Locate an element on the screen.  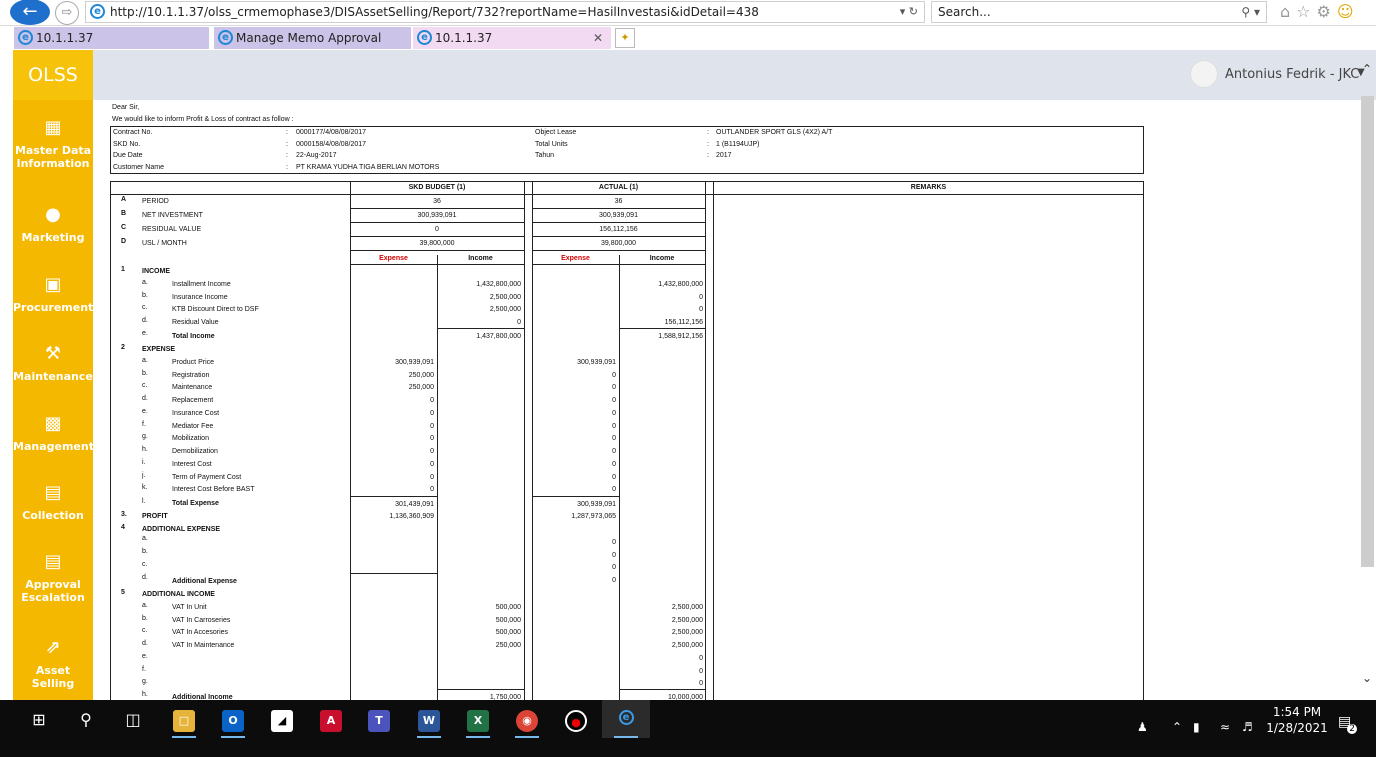
nav-procurement: ▣ Procurement is located at coordinates (53, 294).